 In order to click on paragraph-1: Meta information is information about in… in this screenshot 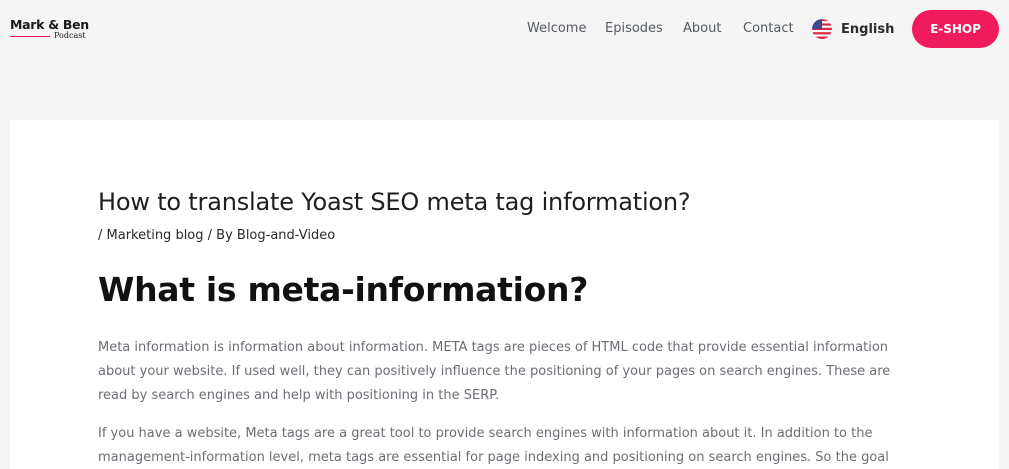, I will do `click(513, 372)`.